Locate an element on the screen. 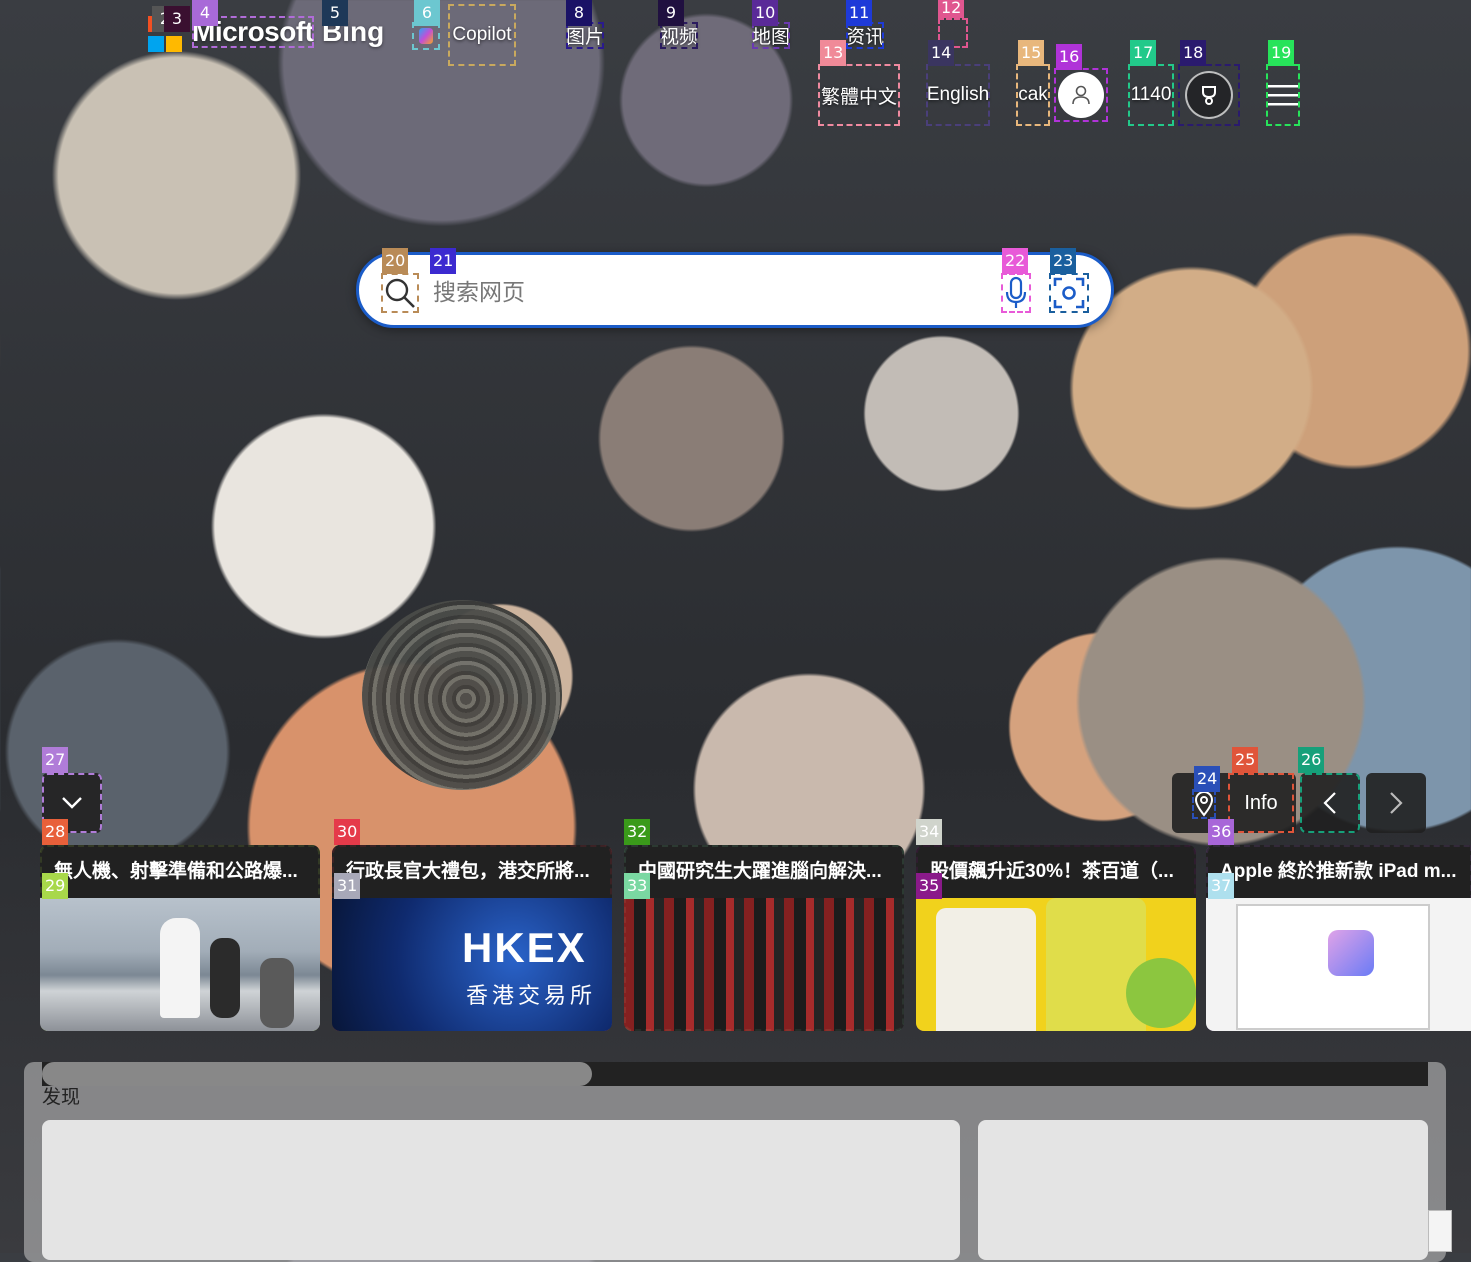  marker-badge: 10 is located at coordinates (765, 13).